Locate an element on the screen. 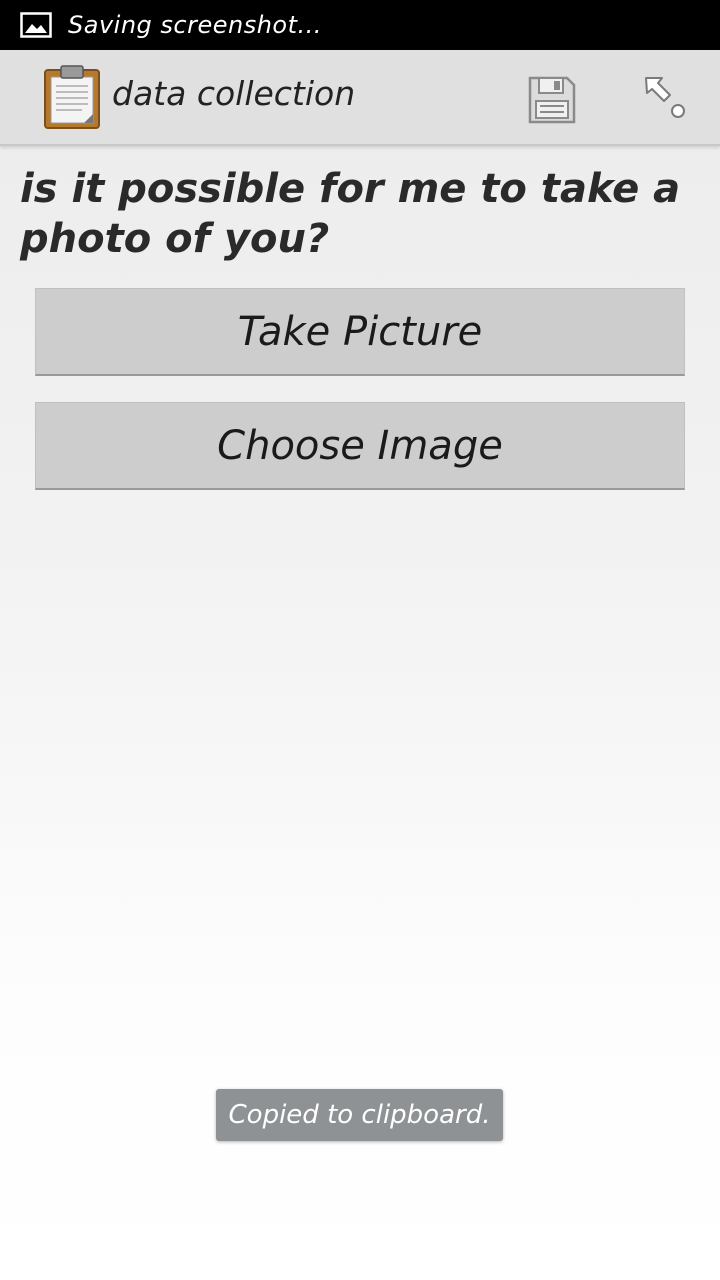 The width and height of the screenshot is (720, 1280). app-title: data collection is located at coordinates (234, 93).